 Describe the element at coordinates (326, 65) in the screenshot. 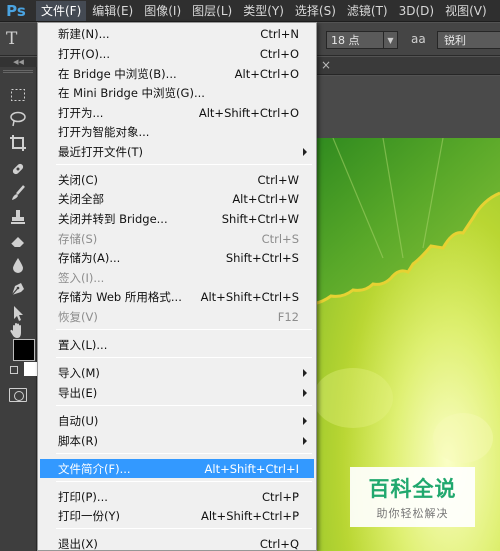

I see `close-icon: ×` at that location.